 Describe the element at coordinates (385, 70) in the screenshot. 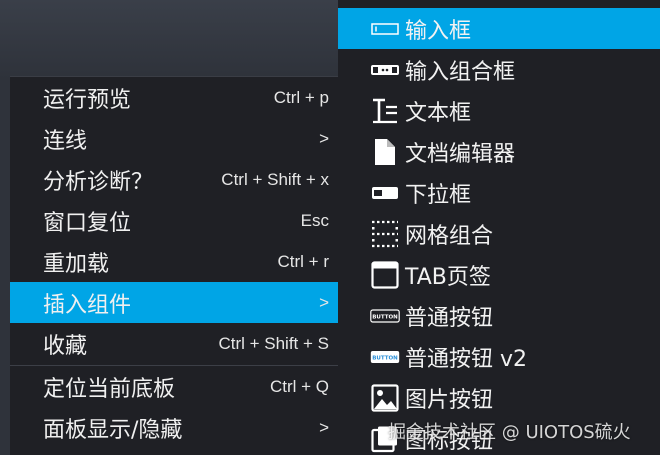

I see `input-combo-icon` at that location.